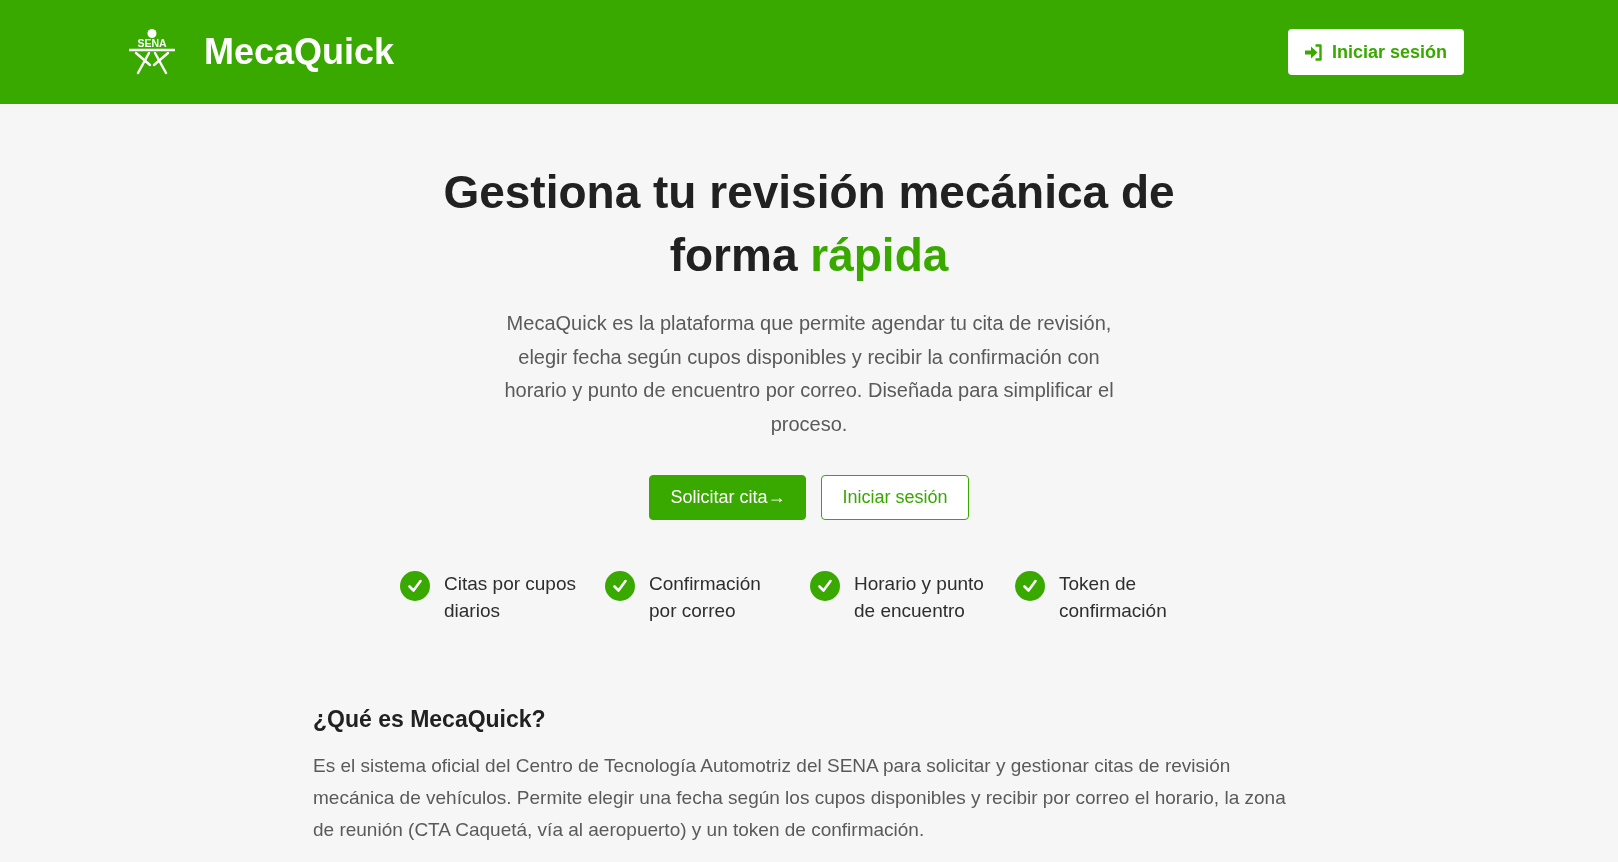  I want to click on feature-label: Horario y punto de encuentro, so click(919, 597).